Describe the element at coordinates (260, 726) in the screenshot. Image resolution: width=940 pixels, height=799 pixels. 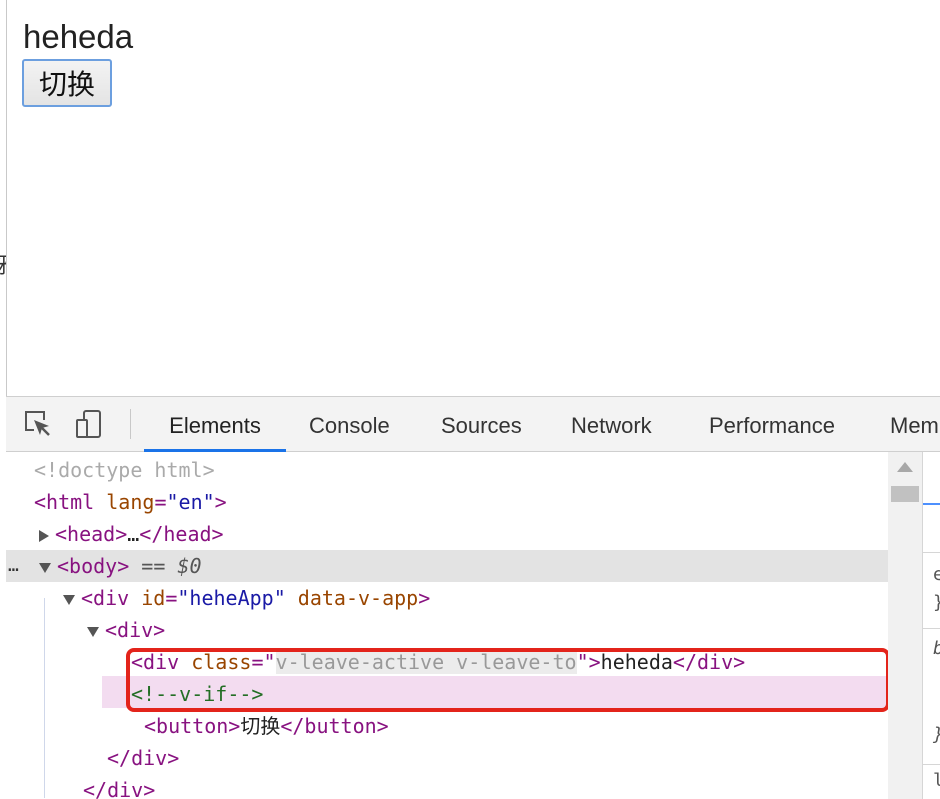
I see `text-node: 切换` at that location.